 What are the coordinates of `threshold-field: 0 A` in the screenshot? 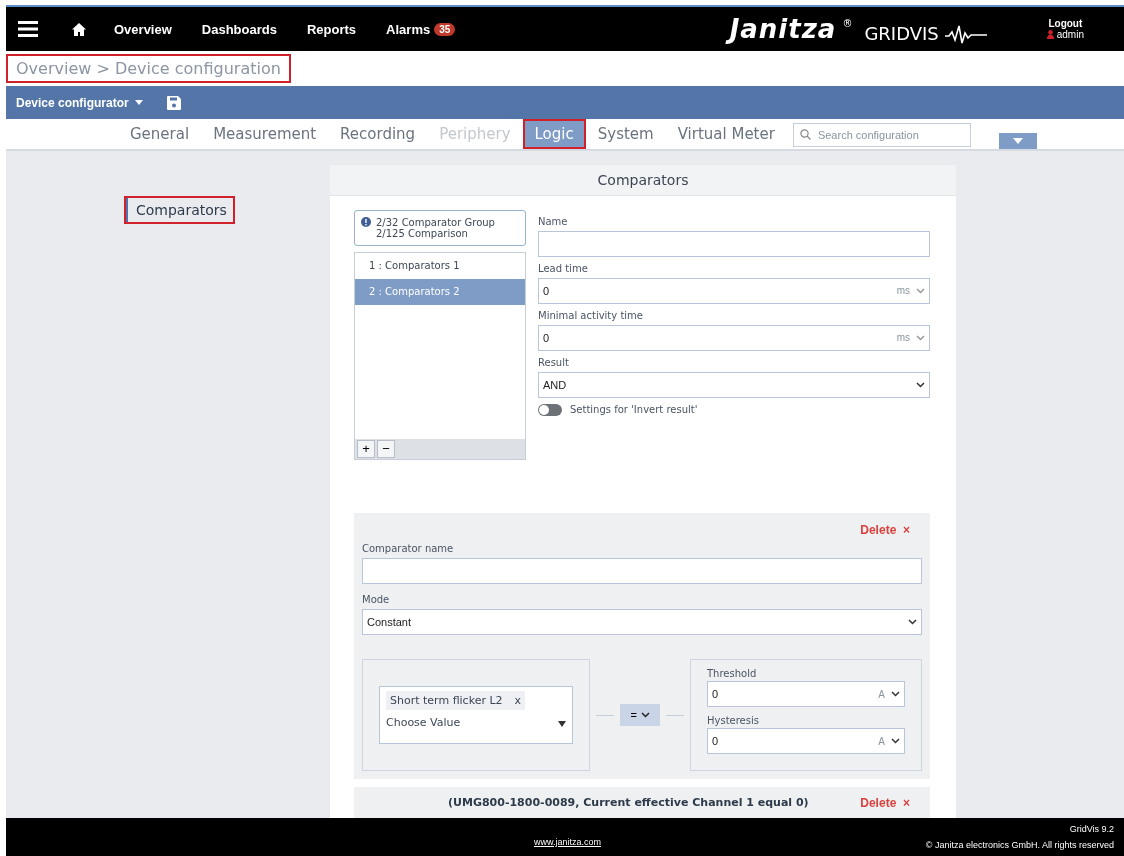 It's located at (806, 694).